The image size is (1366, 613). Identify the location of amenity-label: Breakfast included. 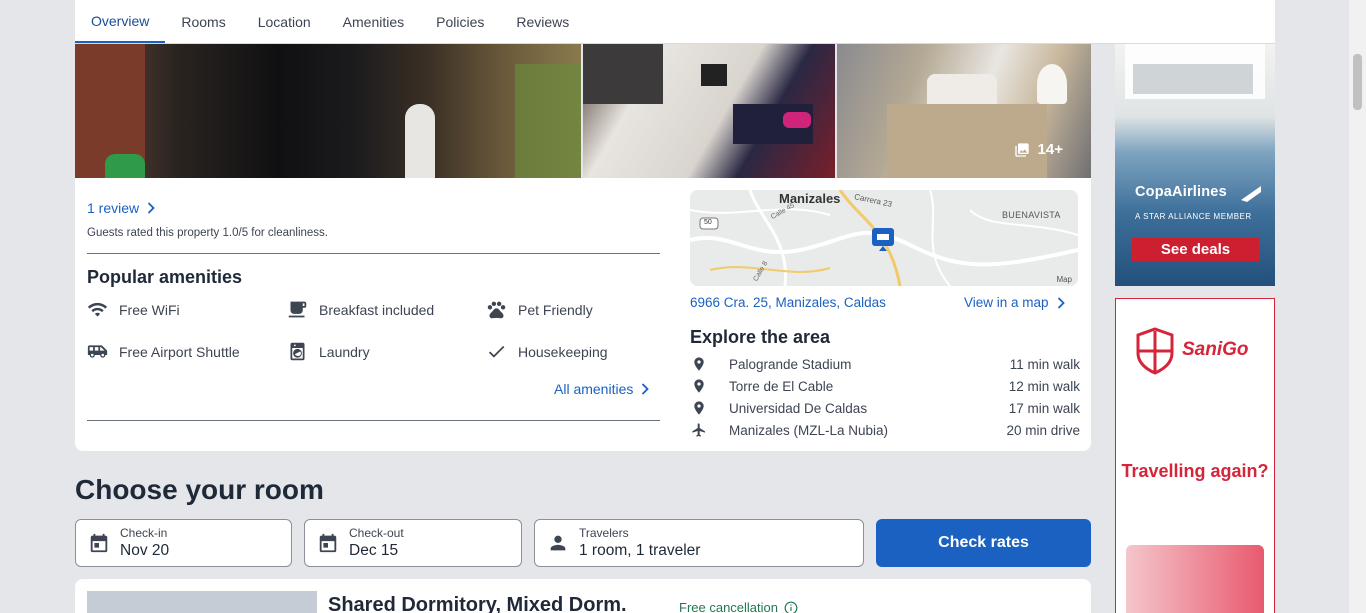
(377, 309).